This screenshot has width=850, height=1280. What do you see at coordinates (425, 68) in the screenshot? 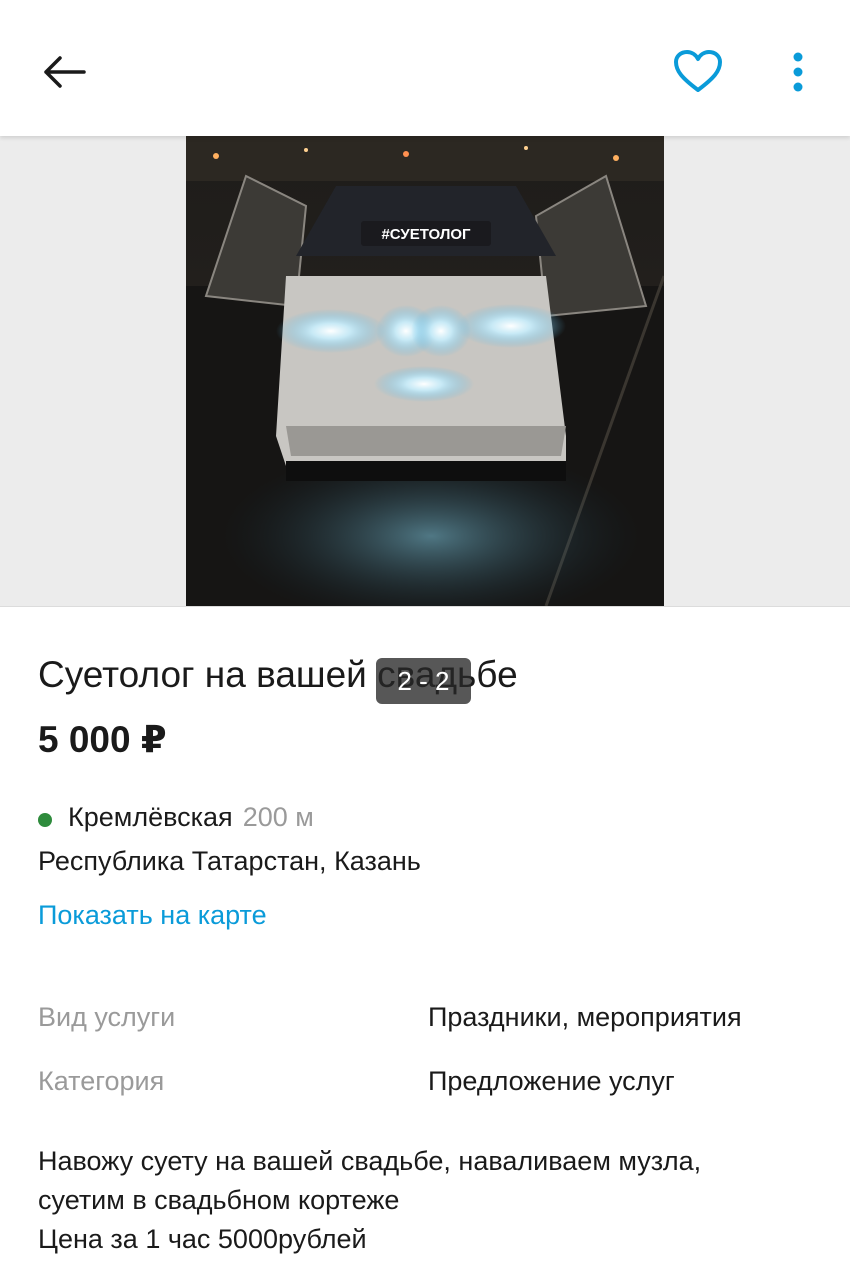
I see `top-app-bar` at bounding box center [425, 68].